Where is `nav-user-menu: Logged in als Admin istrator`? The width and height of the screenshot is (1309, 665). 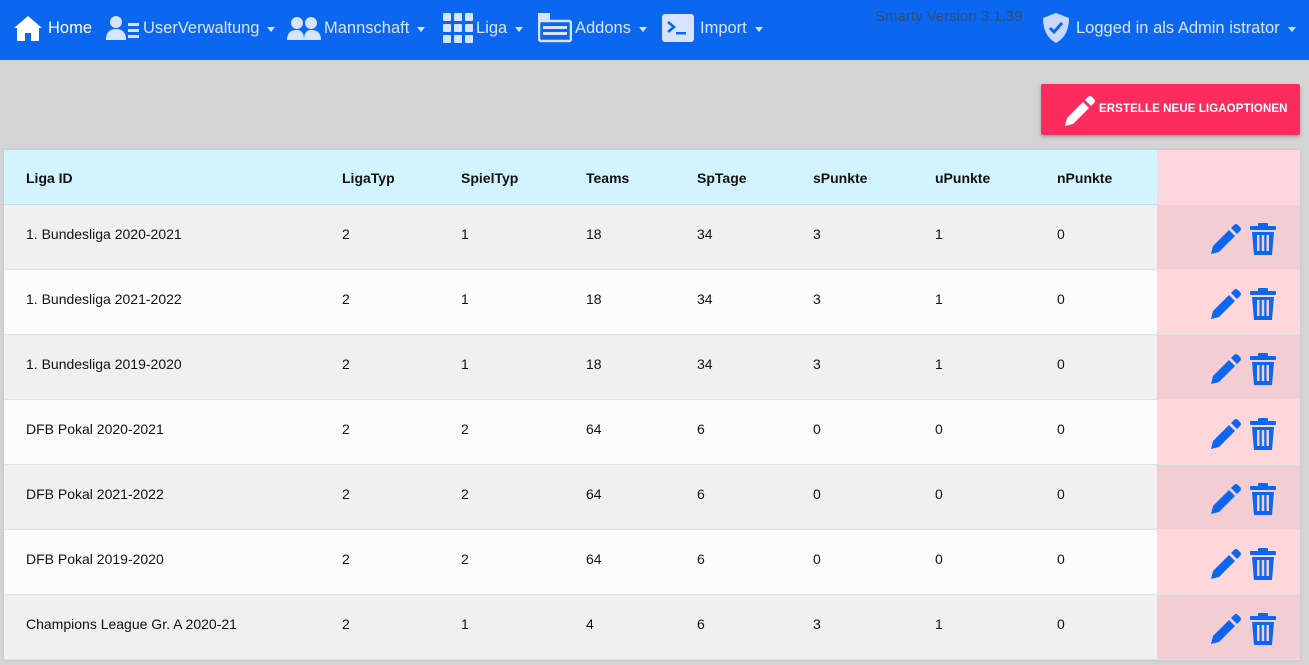
nav-user-menu: Logged in als Admin istrator is located at coordinates (1169, 28).